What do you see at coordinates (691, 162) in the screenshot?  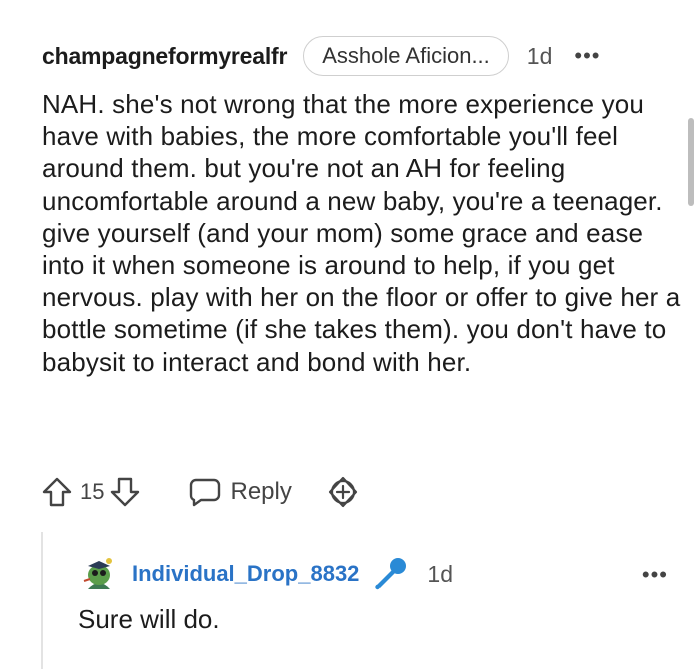 I see `scrollbar` at bounding box center [691, 162].